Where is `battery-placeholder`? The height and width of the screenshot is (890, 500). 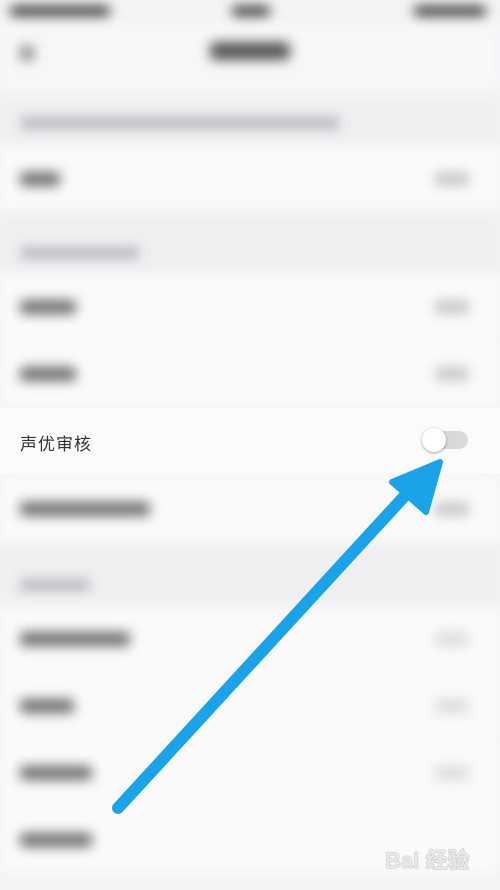
battery-placeholder is located at coordinates (450, 11).